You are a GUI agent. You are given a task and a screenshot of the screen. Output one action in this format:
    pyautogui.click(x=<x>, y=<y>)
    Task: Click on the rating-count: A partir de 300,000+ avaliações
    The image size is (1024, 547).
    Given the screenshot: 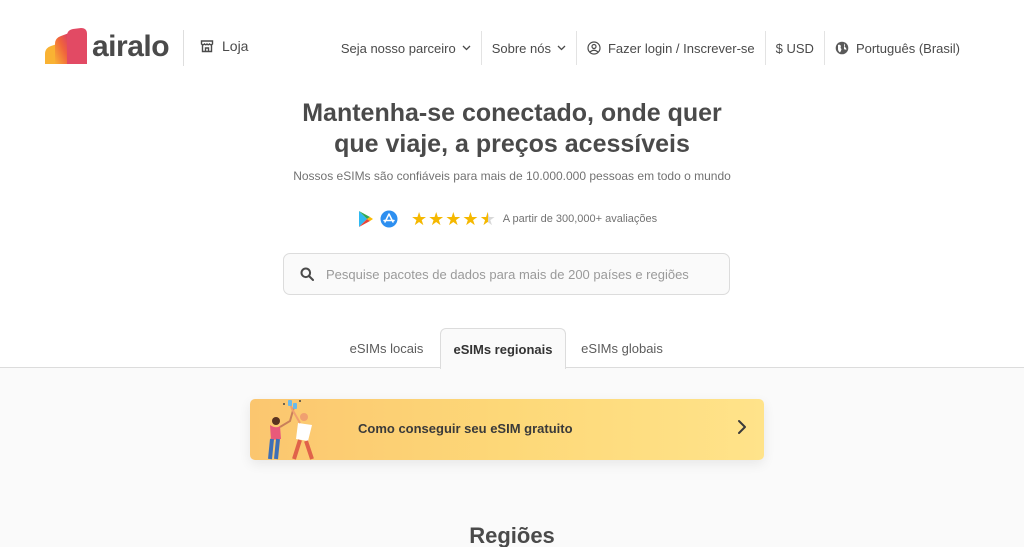 What is the action you would take?
    pyautogui.click(x=580, y=219)
    